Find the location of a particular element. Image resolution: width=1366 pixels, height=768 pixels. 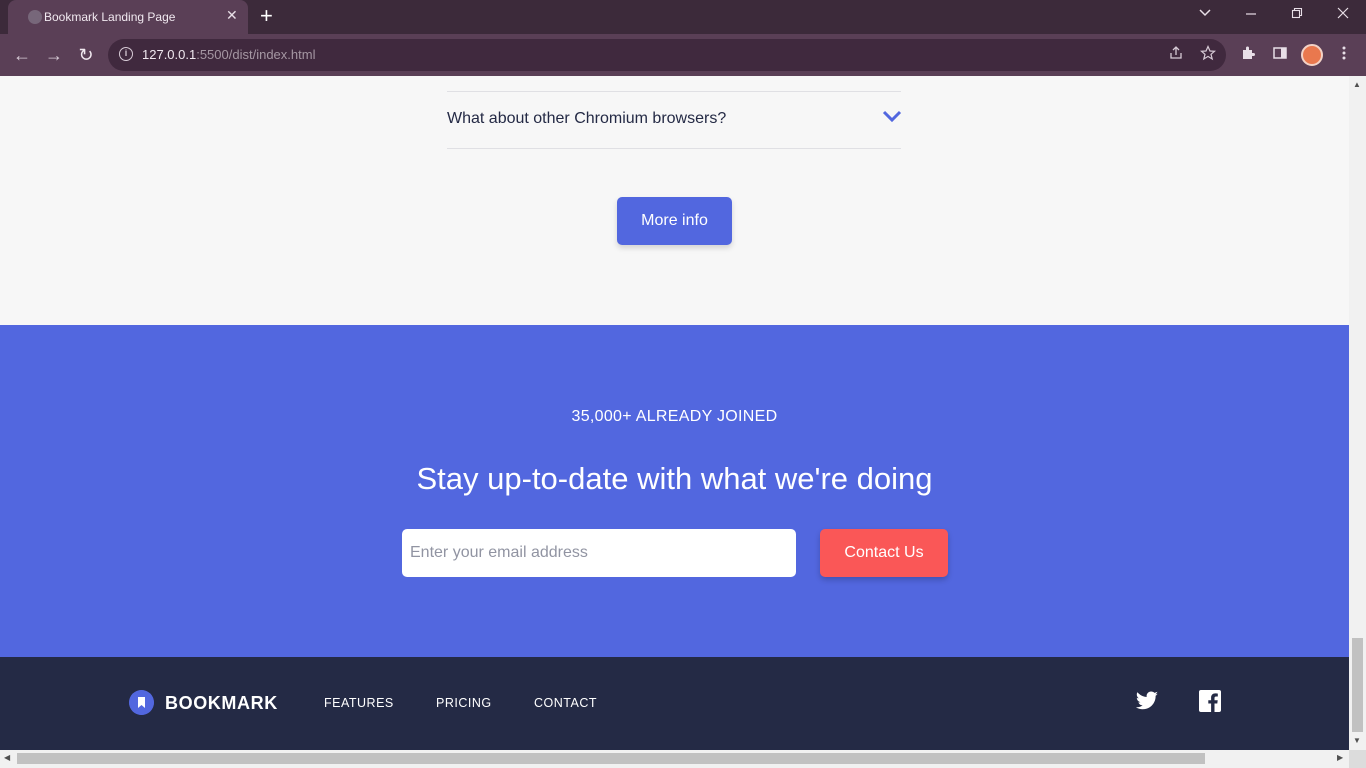

facebook-icon is located at coordinates (1210, 701).